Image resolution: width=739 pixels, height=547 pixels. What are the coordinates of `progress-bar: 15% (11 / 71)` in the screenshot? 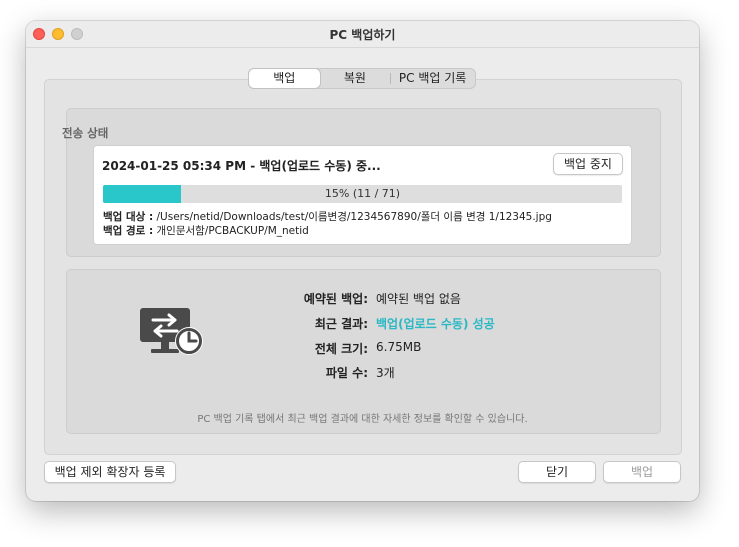 It's located at (362, 194).